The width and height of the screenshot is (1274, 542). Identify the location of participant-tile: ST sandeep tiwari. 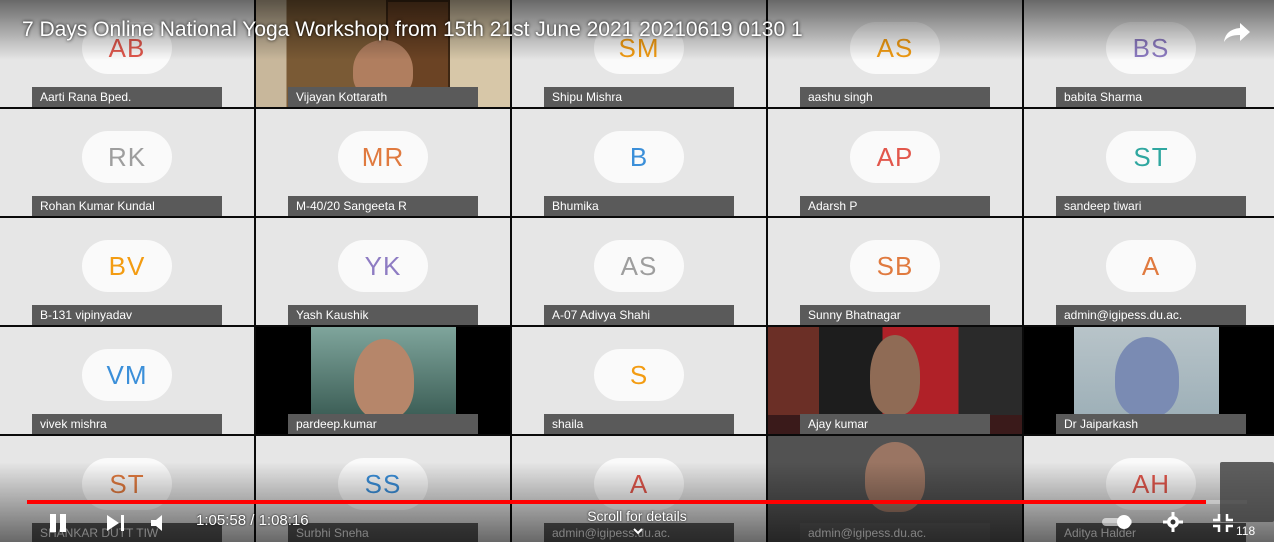
(1149, 162).